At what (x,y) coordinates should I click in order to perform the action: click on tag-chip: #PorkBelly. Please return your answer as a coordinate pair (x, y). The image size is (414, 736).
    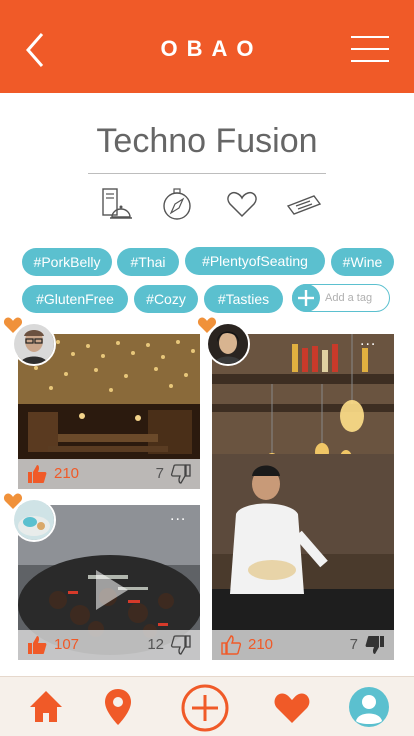
    Looking at the image, I should click on (67, 262).